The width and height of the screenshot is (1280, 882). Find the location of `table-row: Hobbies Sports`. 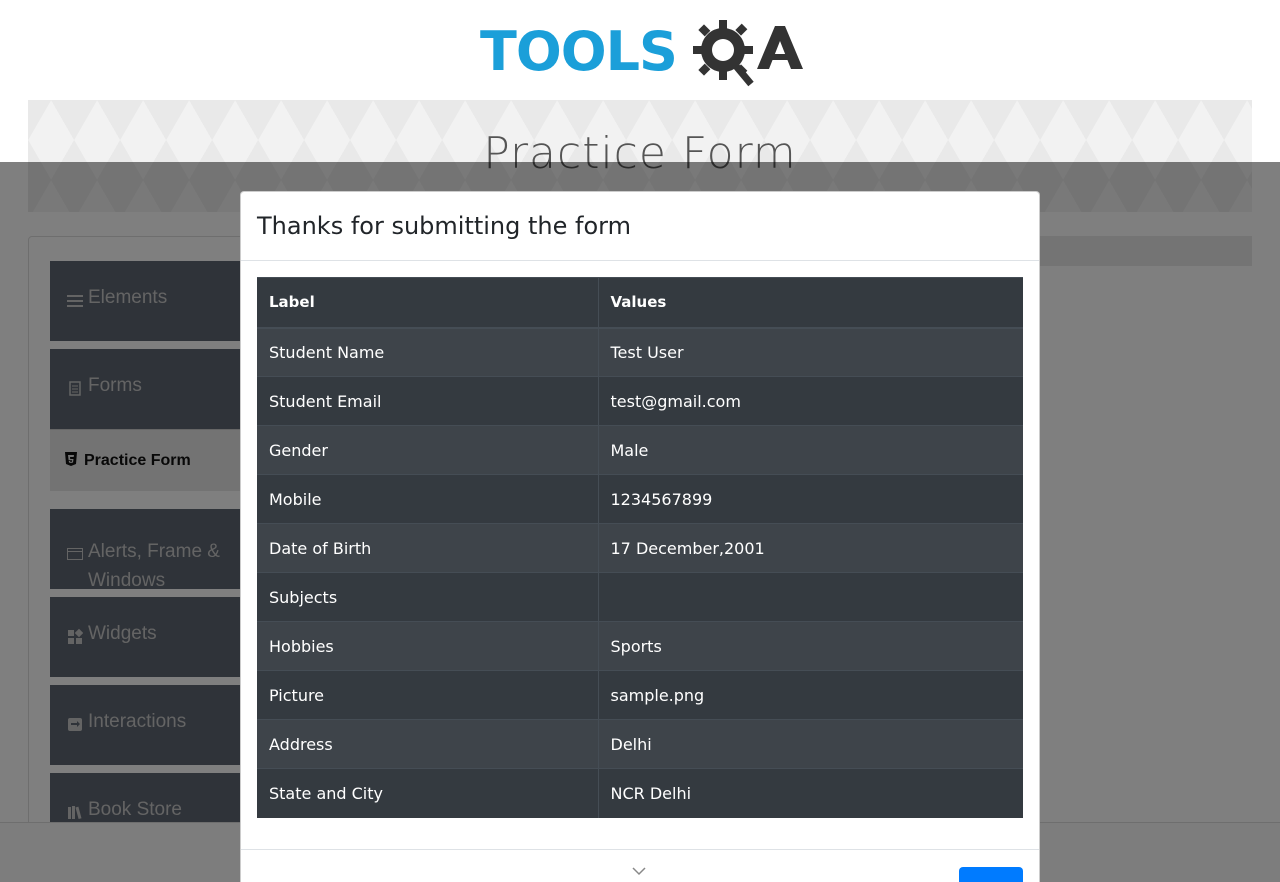

table-row: Hobbies Sports is located at coordinates (640, 646).